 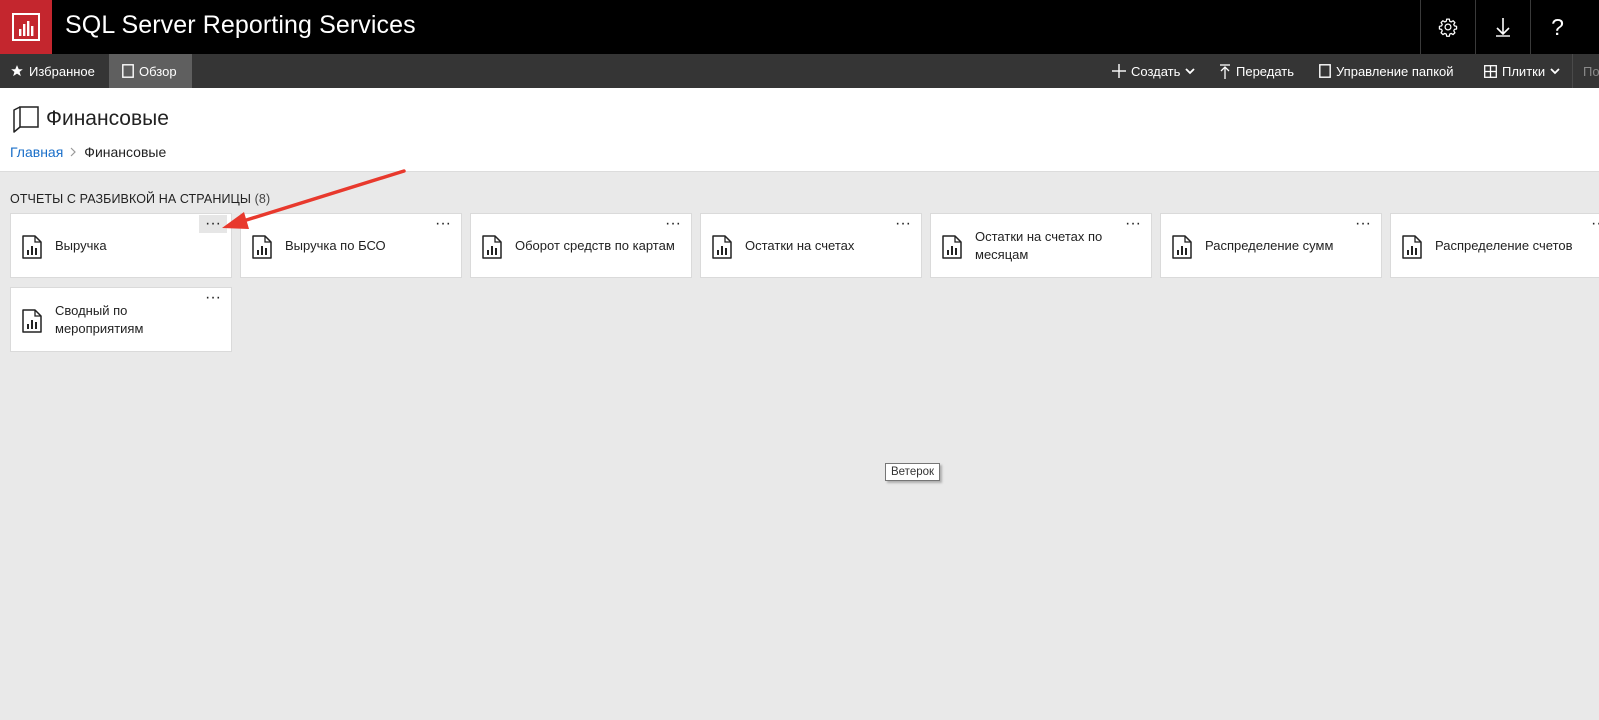 I want to click on upload-label: Передать, so click(x=1265, y=71).